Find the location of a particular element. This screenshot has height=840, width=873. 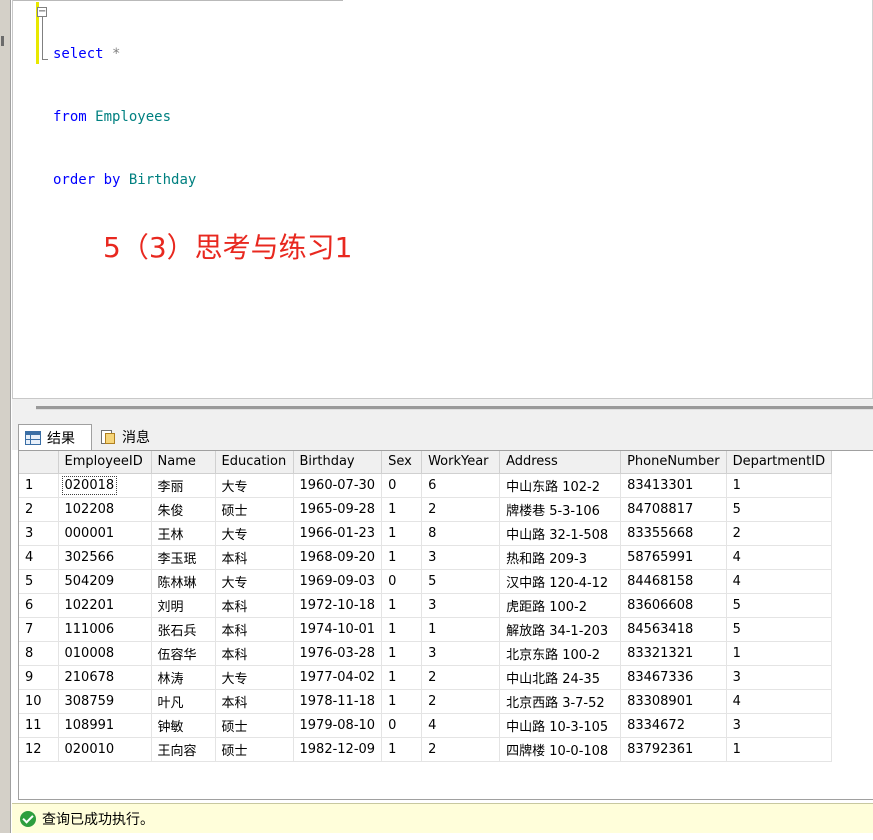

table-cell: 叶凡 is located at coordinates (183, 701).